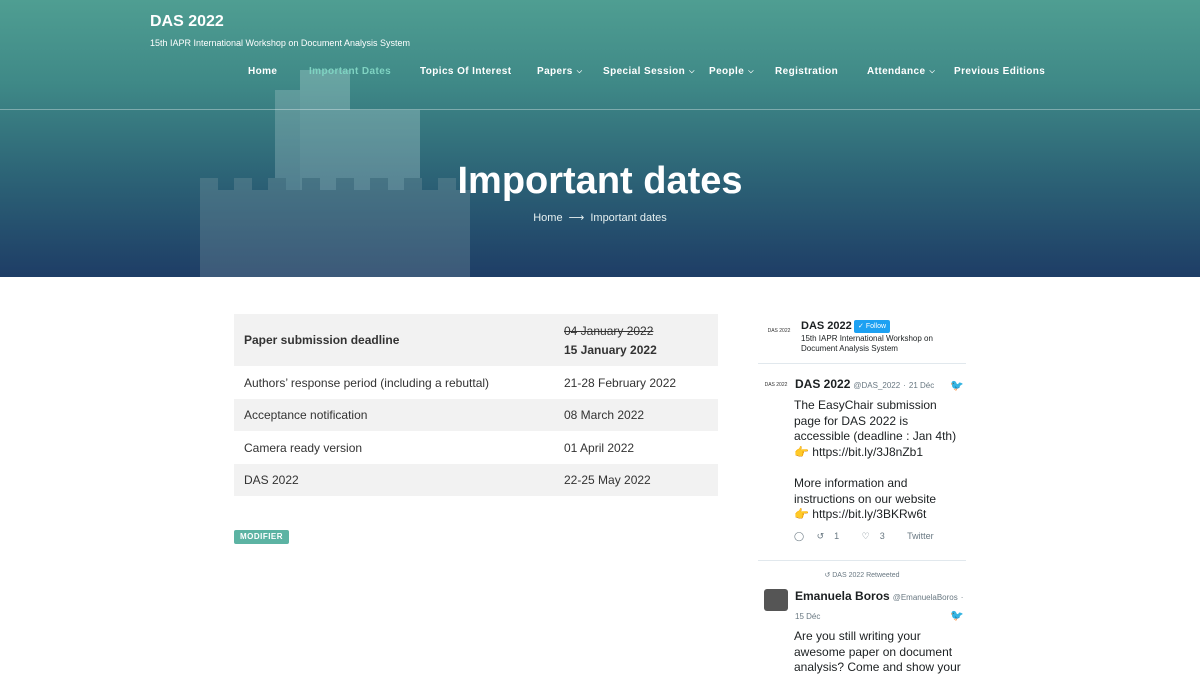 Image resolution: width=1200 pixels, height=677 pixels. What do you see at coordinates (865, 536) in the screenshot?
I see `heart-icon: ♡` at bounding box center [865, 536].